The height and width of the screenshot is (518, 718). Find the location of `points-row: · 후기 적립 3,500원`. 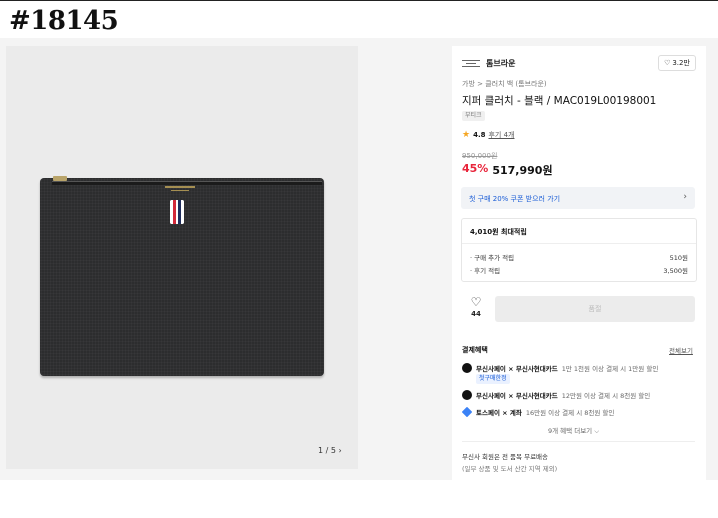

points-row: · 후기 적립 3,500원 is located at coordinates (579, 270).